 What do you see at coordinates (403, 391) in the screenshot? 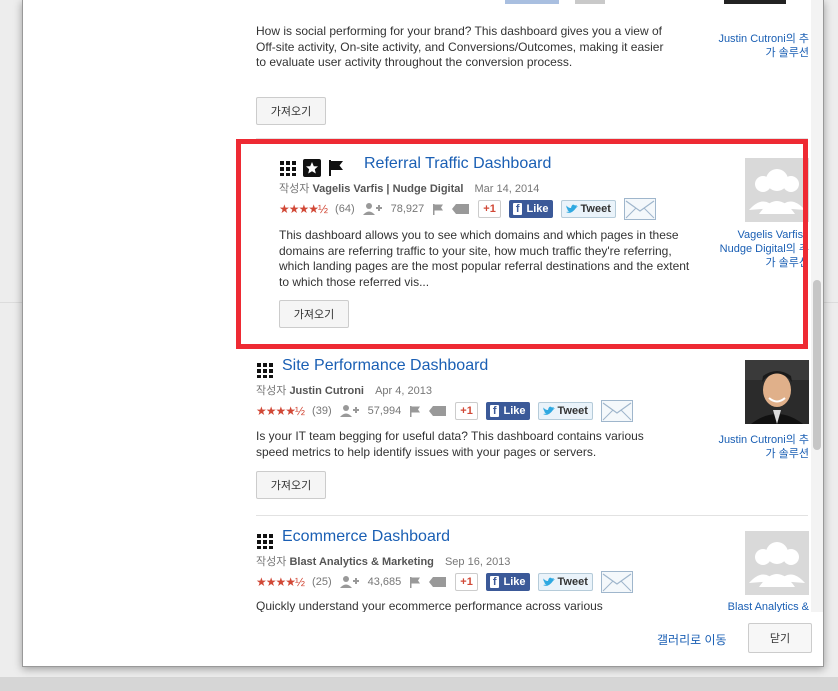
I see `publish-date: Apr 4, 2013` at bounding box center [403, 391].